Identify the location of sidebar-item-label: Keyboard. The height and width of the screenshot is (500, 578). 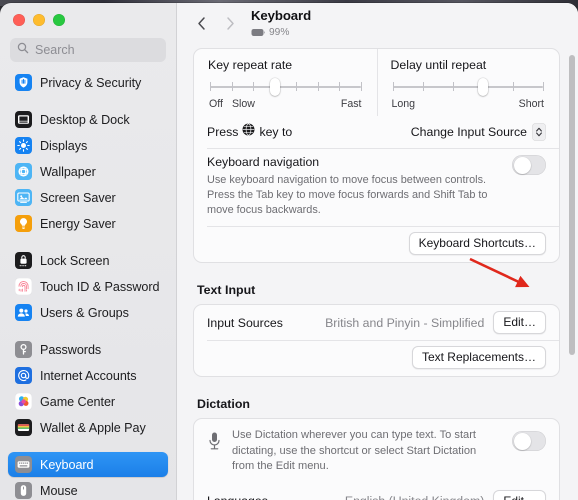
(67, 464).